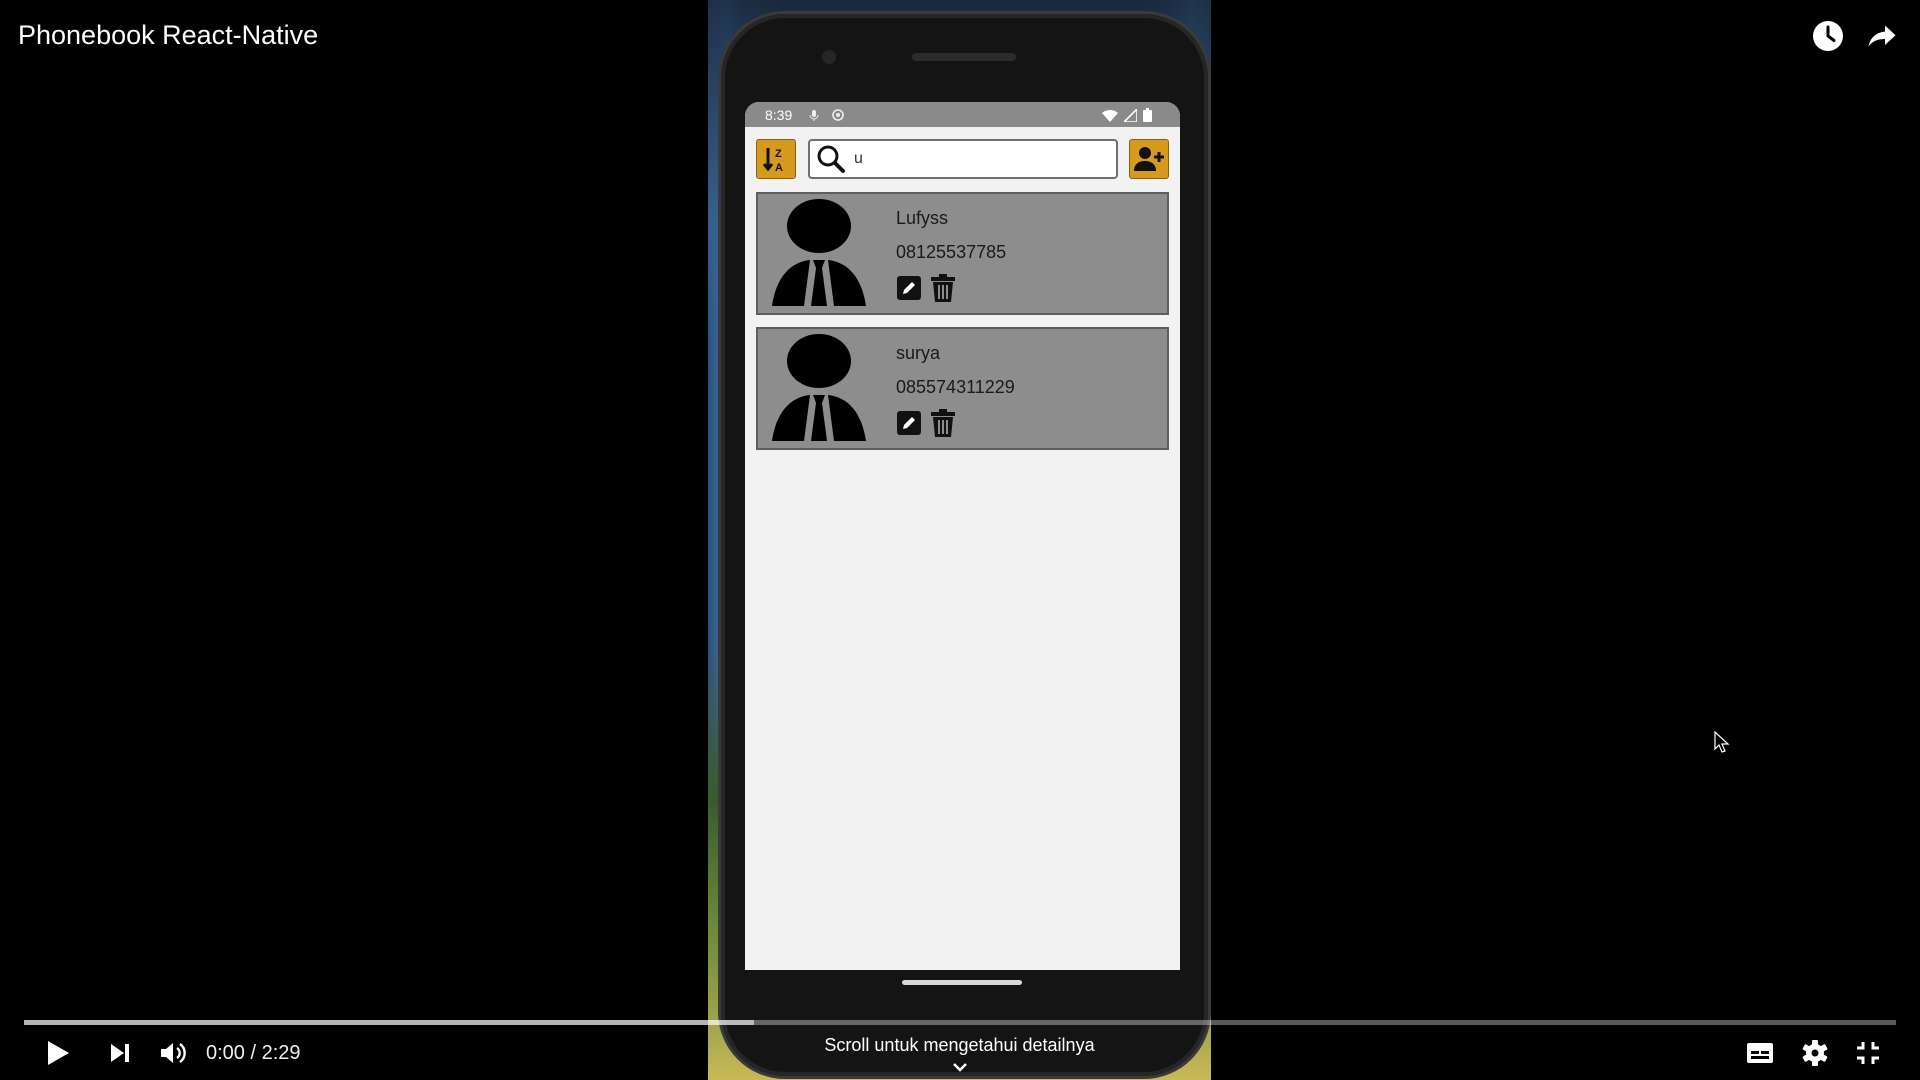 The height and width of the screenshot is (1080, 1920). Describe the element at coordinates (964, 57) in the screenshot. I see `phone-speaker` at that location.